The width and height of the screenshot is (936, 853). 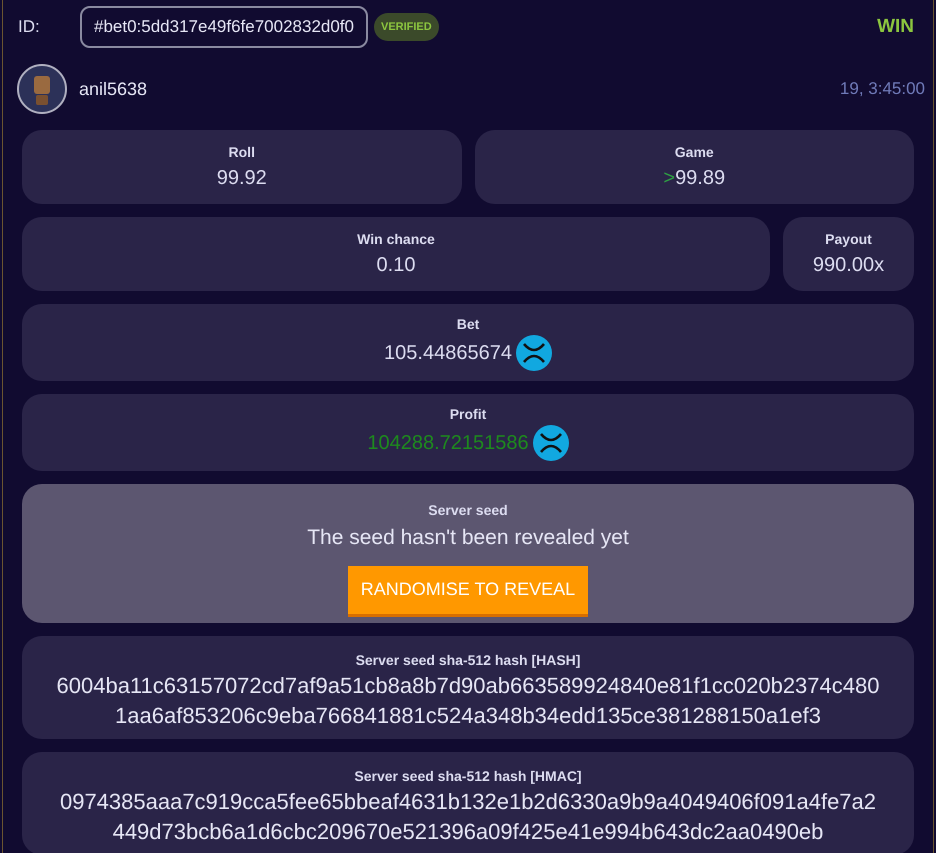 What do you see at coordinates (448, 443) in the screenshot?
I see `stat-value: 104288.72151586` at bounding box center [448, 443].